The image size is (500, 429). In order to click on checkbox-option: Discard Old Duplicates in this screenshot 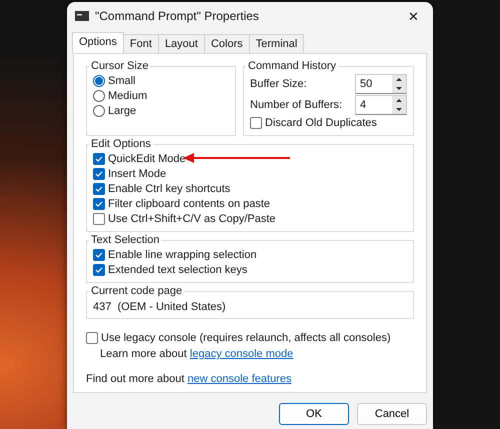, I will do `click(328, 123)`.